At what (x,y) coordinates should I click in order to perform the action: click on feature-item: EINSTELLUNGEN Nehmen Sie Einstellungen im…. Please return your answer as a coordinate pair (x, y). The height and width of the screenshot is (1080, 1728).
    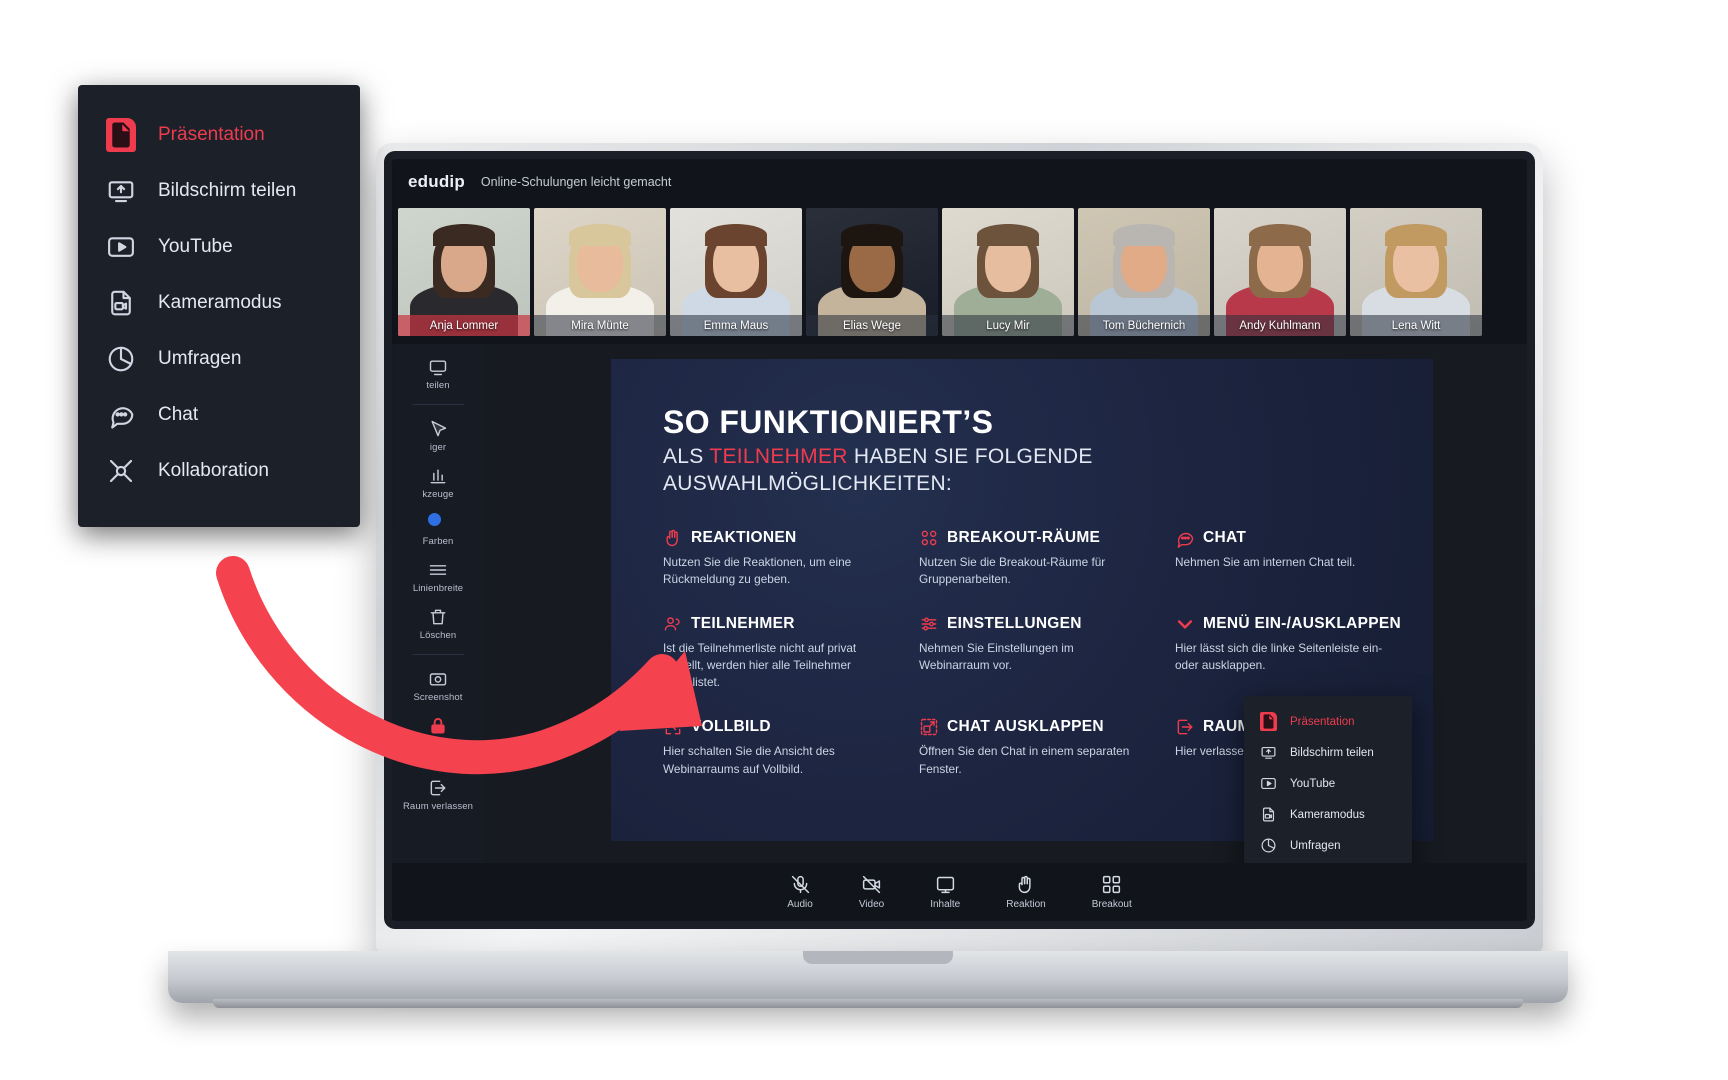
    Looking at the image, I should click on (1038, 652).